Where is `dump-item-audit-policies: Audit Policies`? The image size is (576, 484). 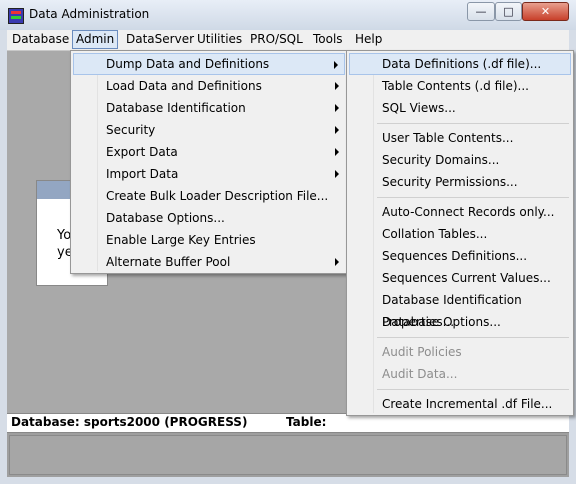
dump-item-audit-policies: Audit Policies is located at coordinates (460, 352).